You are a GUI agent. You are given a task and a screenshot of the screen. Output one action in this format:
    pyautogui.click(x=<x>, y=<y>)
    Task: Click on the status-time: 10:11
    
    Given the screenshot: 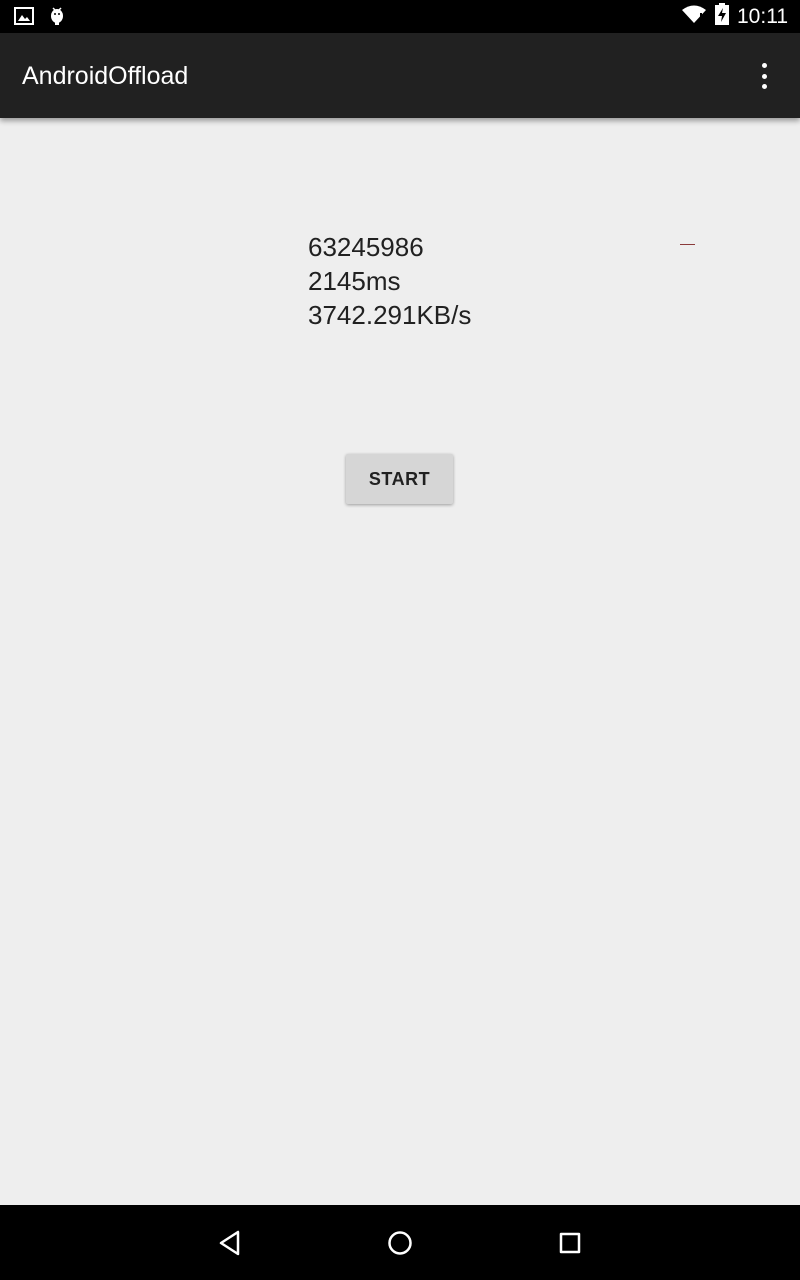 What is the action you would take?
    pyautogui.click(x=762, y=16)
    